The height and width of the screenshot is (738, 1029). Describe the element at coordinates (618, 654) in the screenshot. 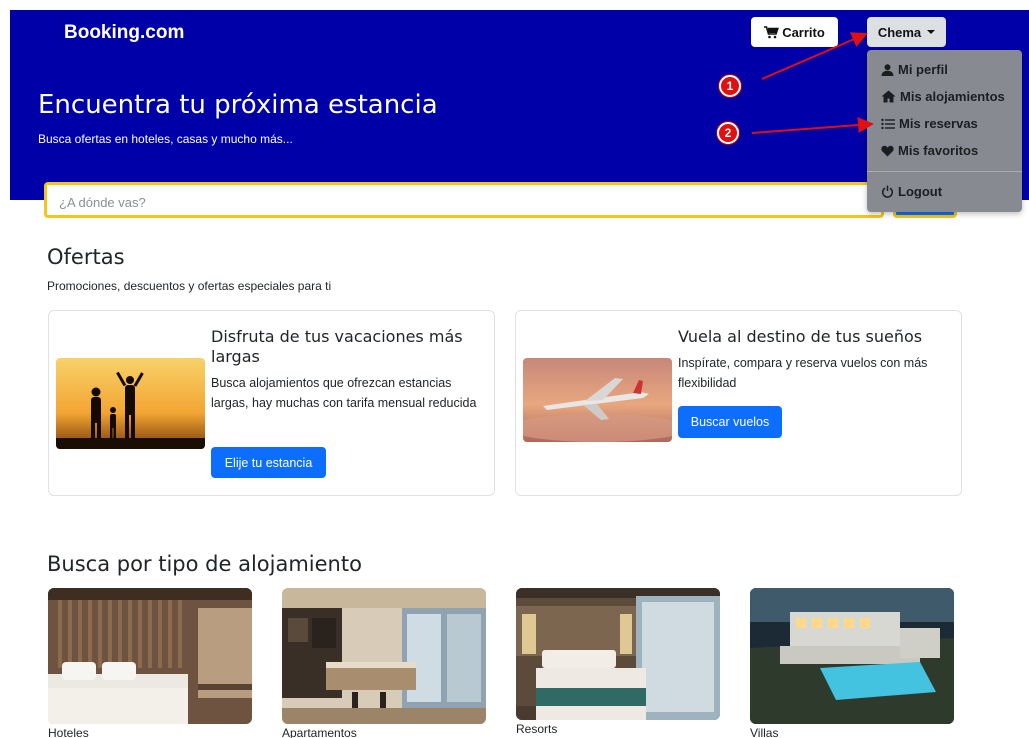

I see `resort-room-image` at that location.